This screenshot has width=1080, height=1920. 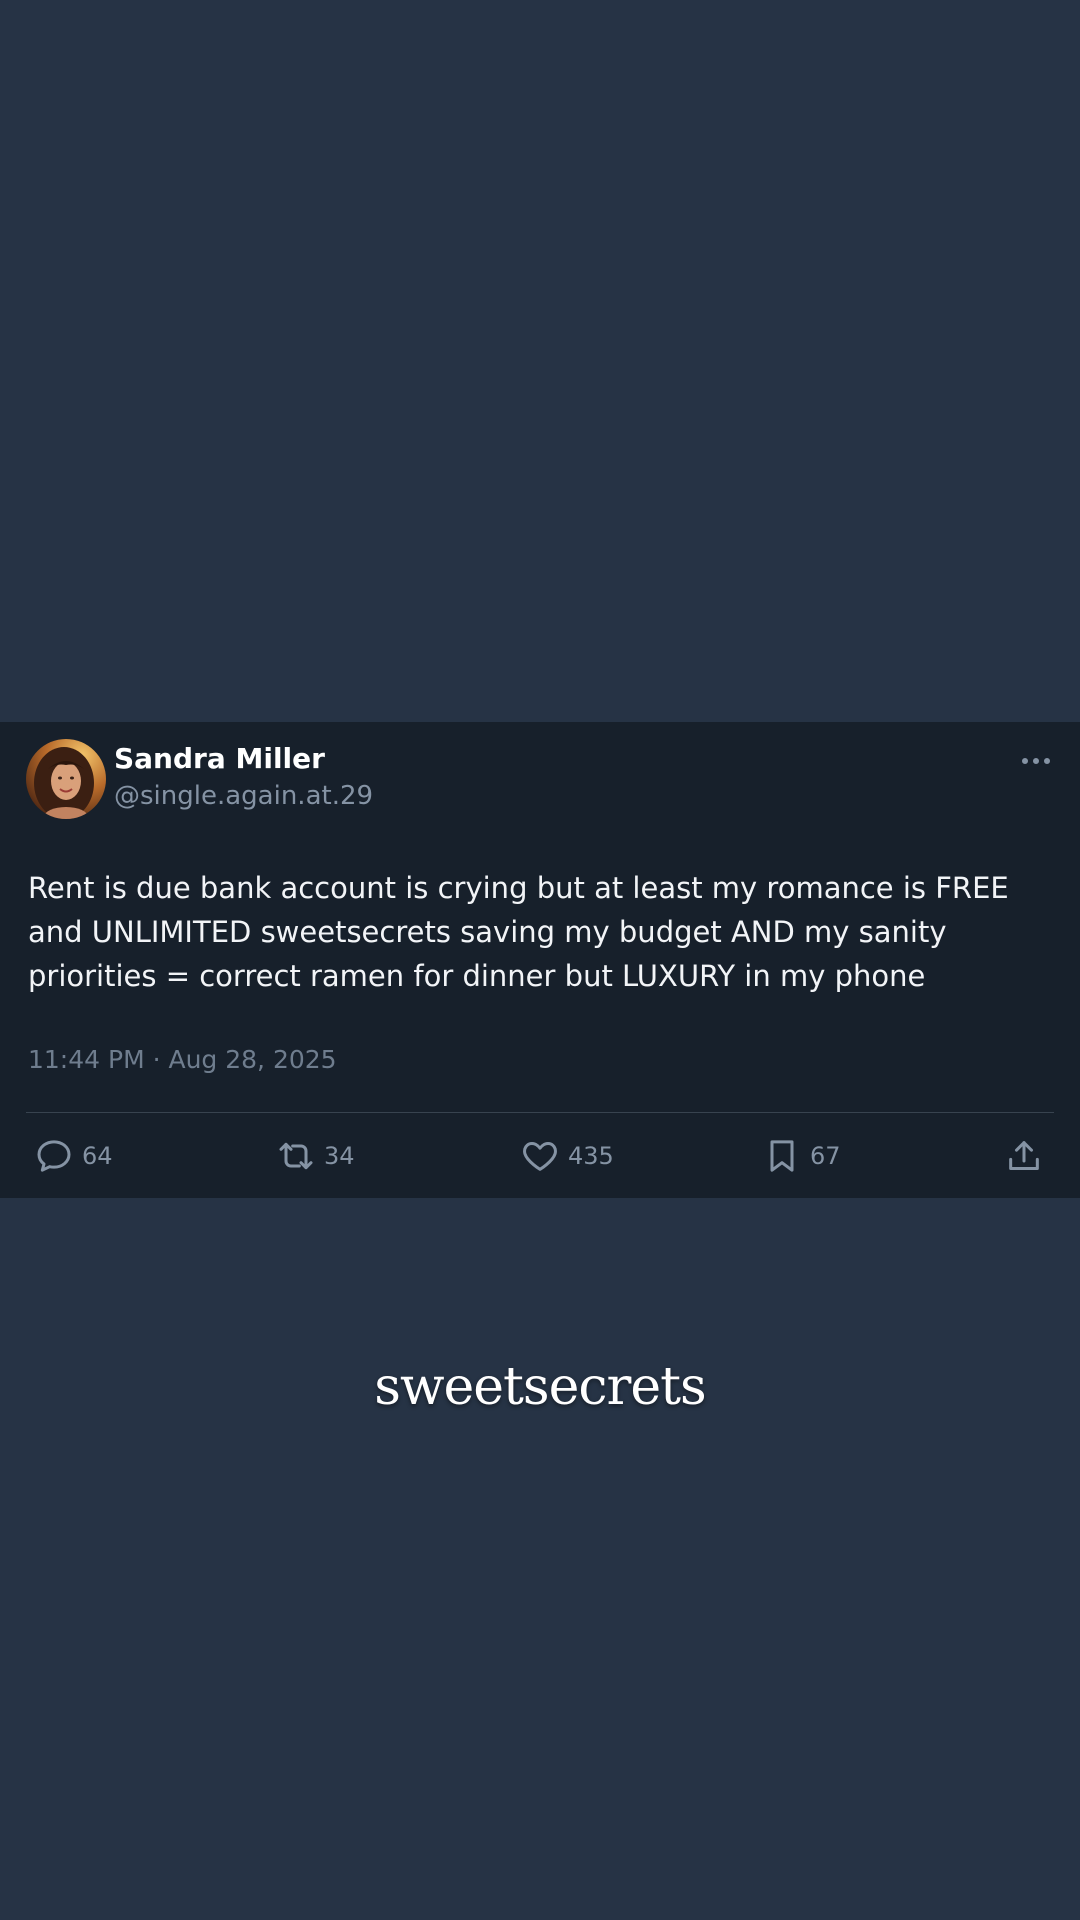 What do you see at coordinates (219, 759) in the screenshot?
I see `author-display-name: Sandra Miller` at bounding box center [219, 759].